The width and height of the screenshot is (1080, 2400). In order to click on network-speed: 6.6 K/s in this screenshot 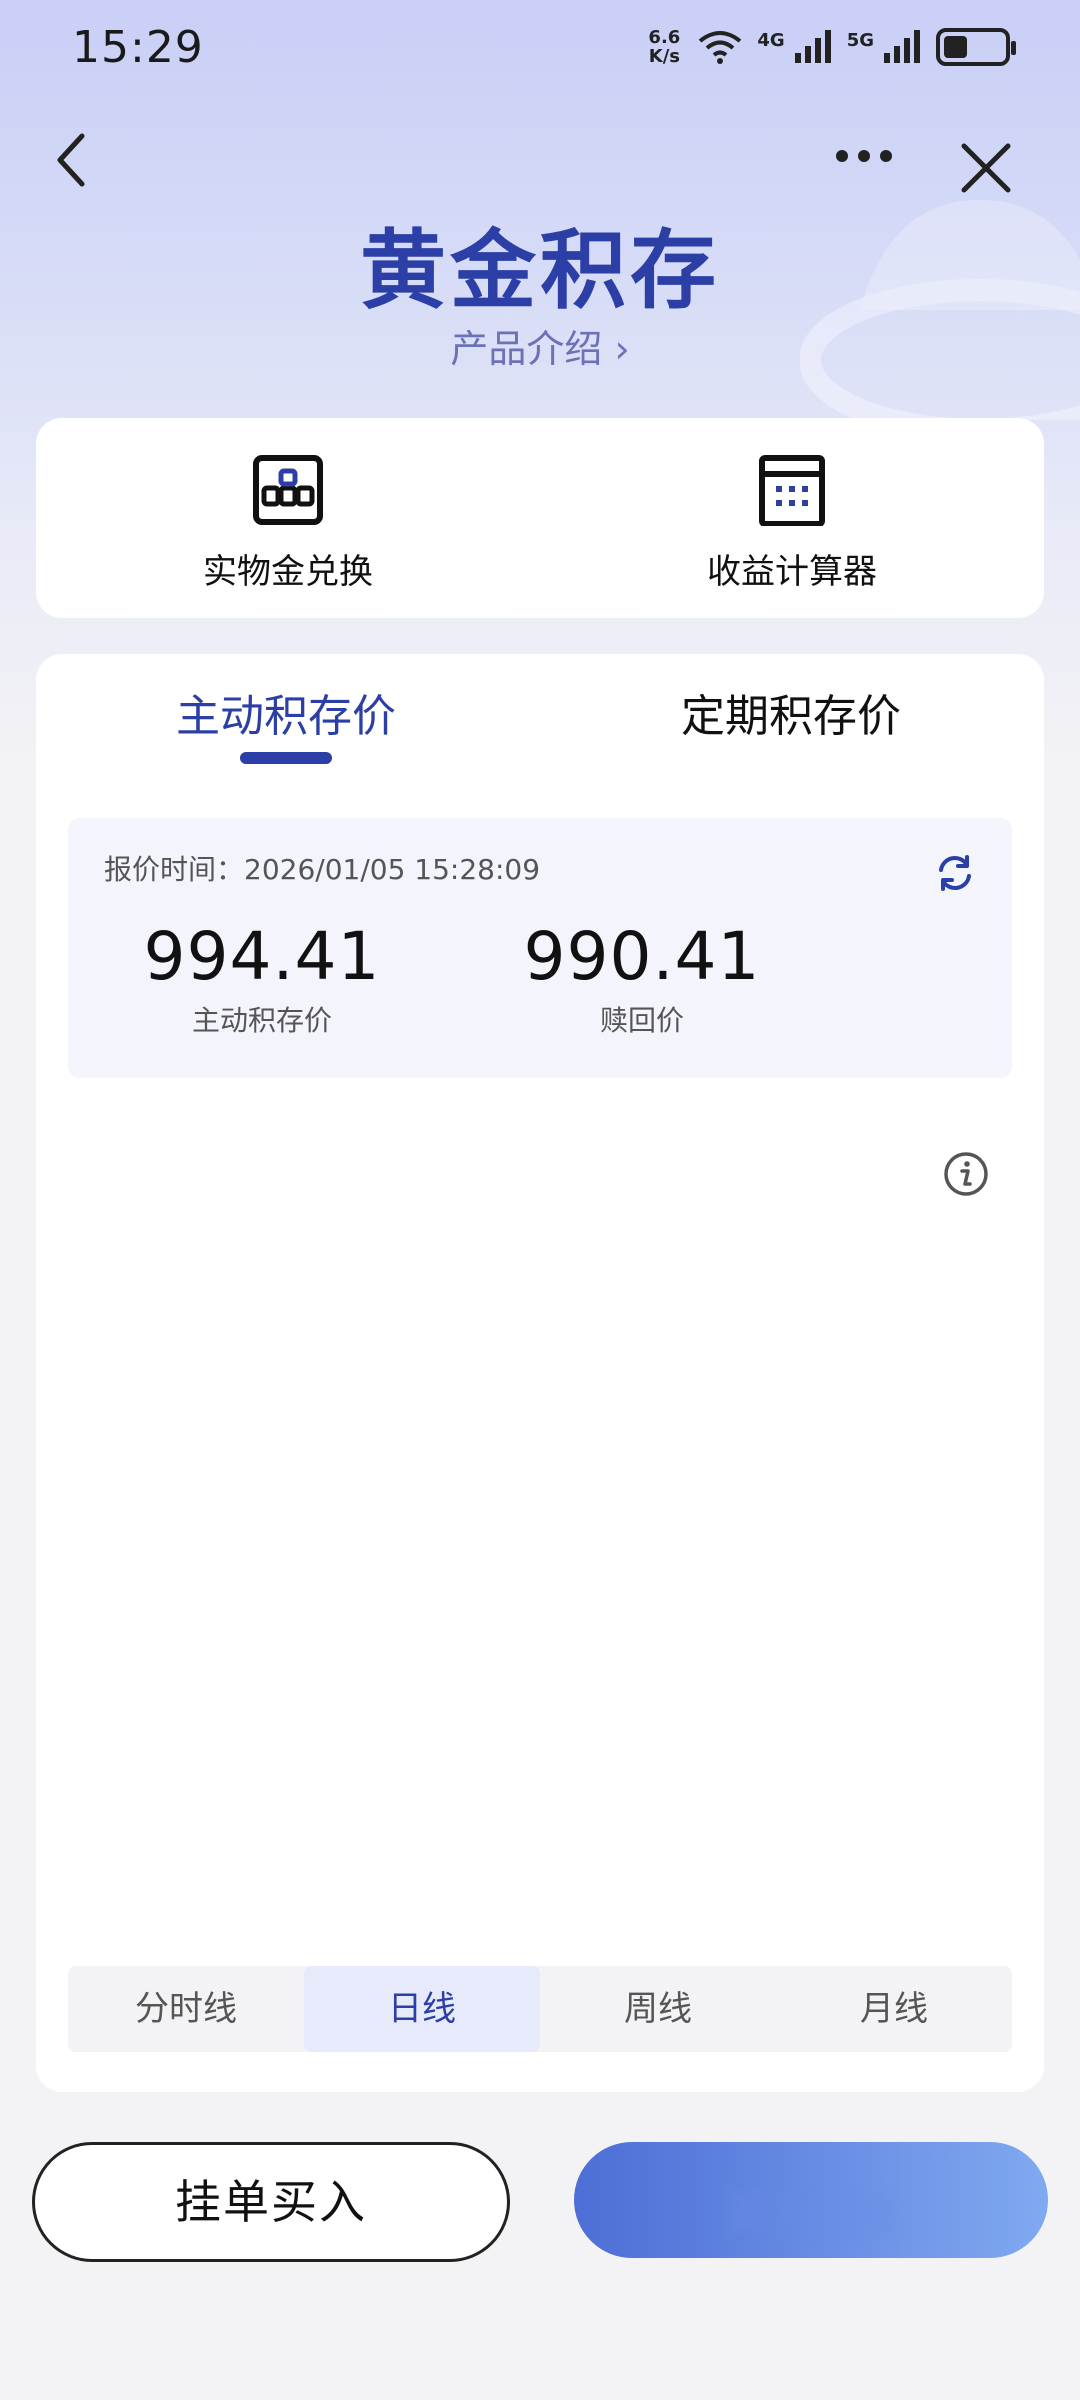, I will do `click(664, 47)`.